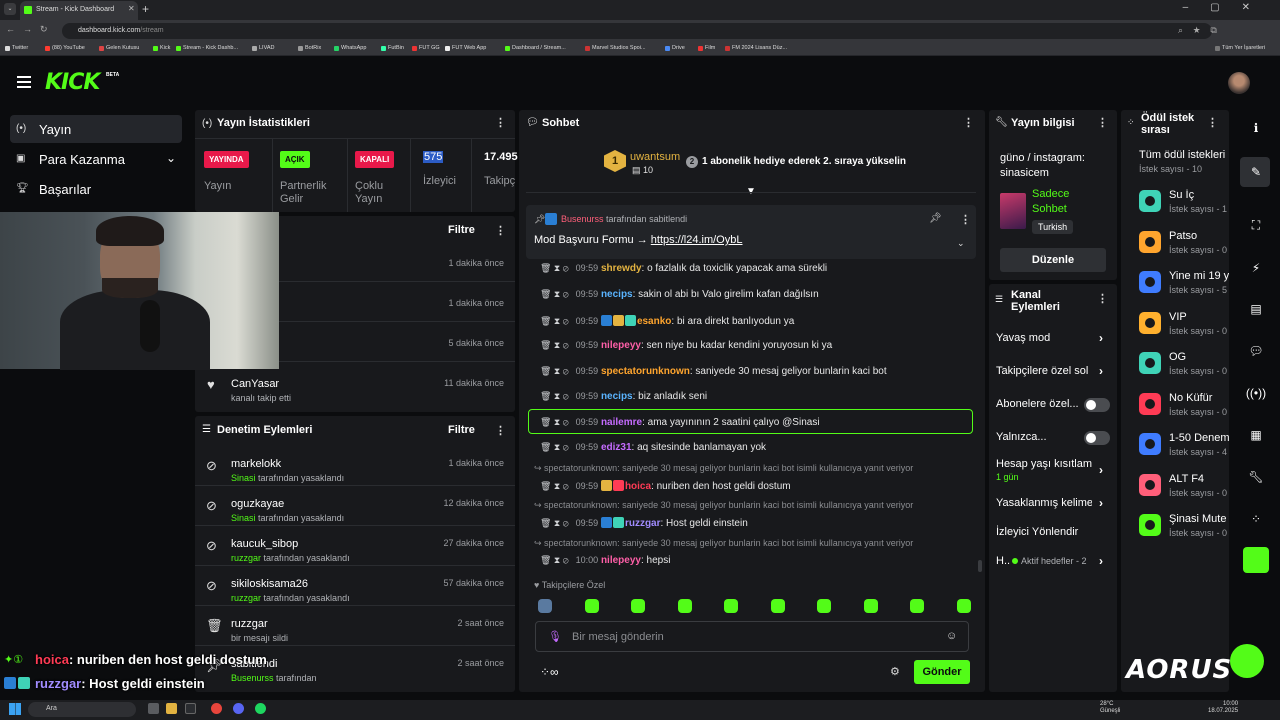 This screenshot has width=1280, height=720. Describe the element at coordinates (1044, 464) in the screenshot. I see `account-age-restriction: Hesap yaşı kısıtlam` at that location.